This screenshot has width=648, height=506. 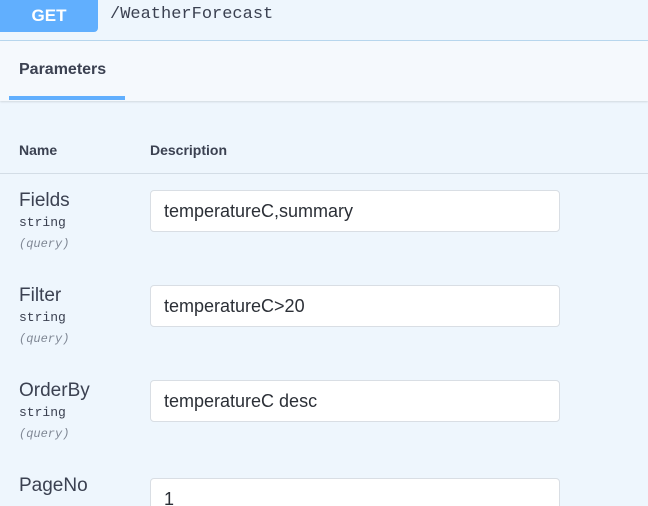 I want to click on parameter-name: Filter, so click(x=40, y=295).